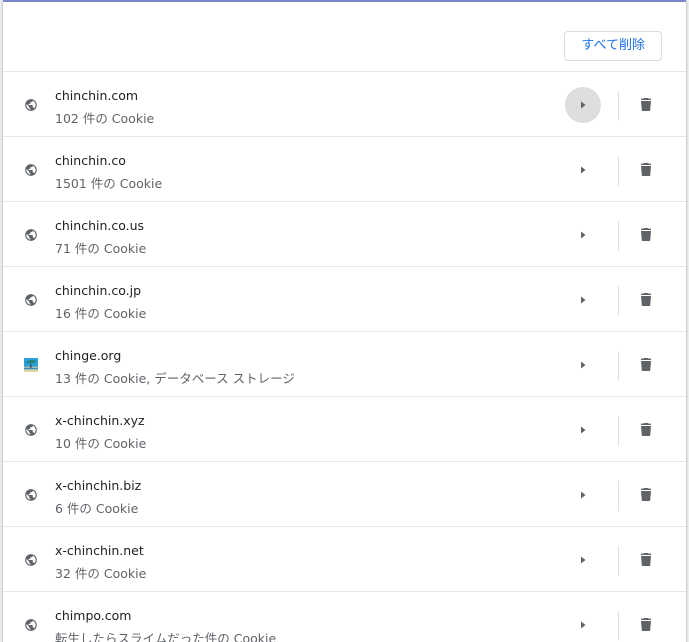  What do you see at coordinates (344, 493) in the screenshot?
I see `site-row: x-chinchin.biz 6 件の Cookie` at bounding box center [344, 493].